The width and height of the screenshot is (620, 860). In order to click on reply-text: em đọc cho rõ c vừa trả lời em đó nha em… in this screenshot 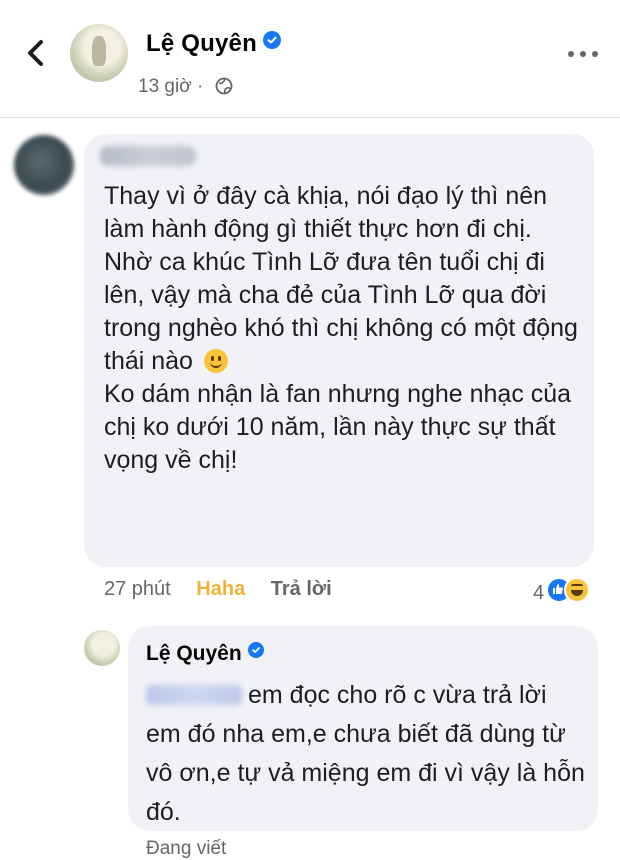, I will do `click(366, 754)`.